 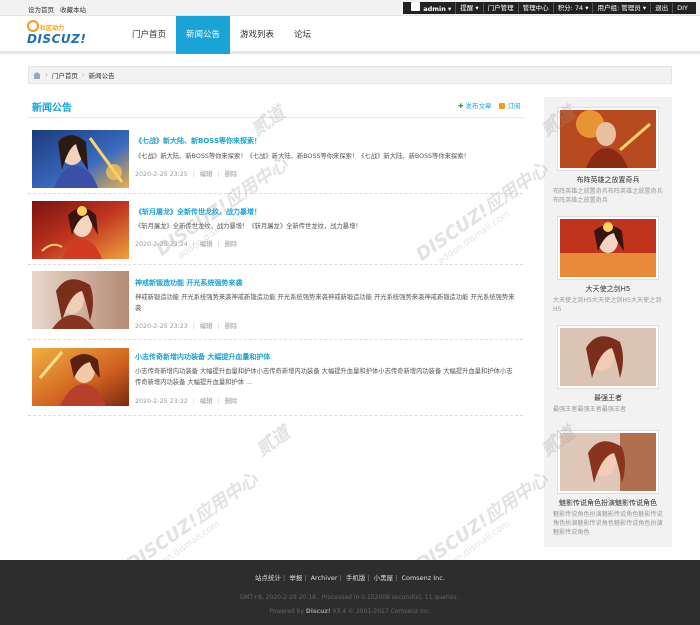 I want to click on plus-icon: ✚, so click(x=461, y=106).